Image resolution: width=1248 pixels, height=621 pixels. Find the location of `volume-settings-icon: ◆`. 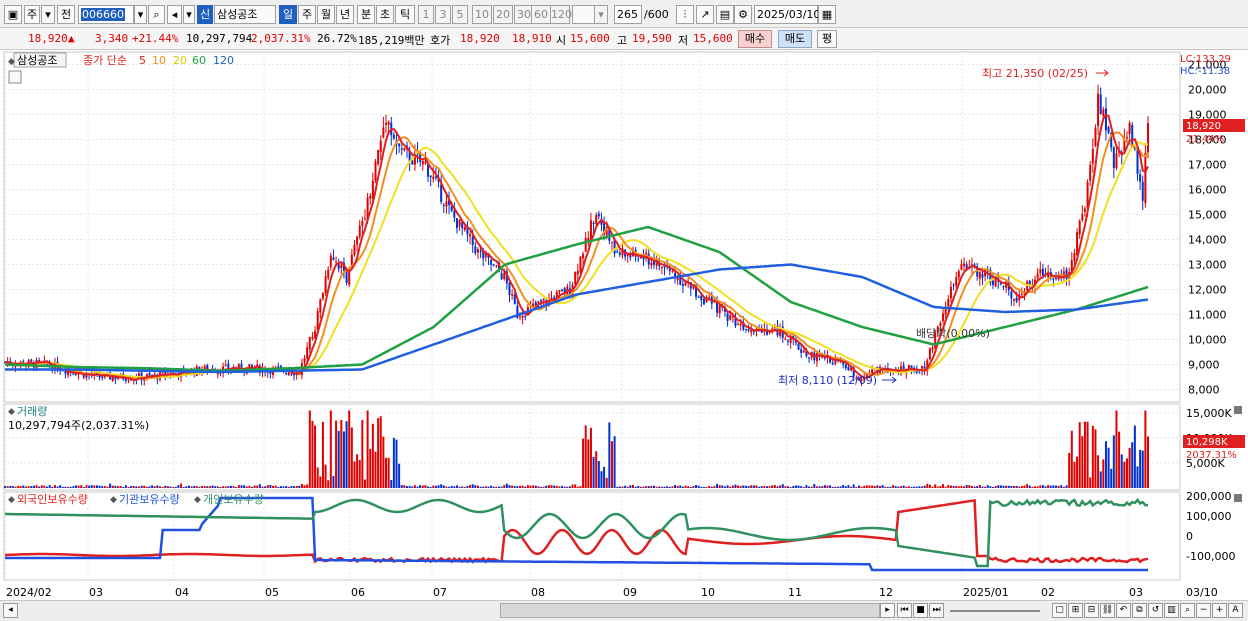

volume-settings-icon: ◆ is located at coordinates (11, 412).